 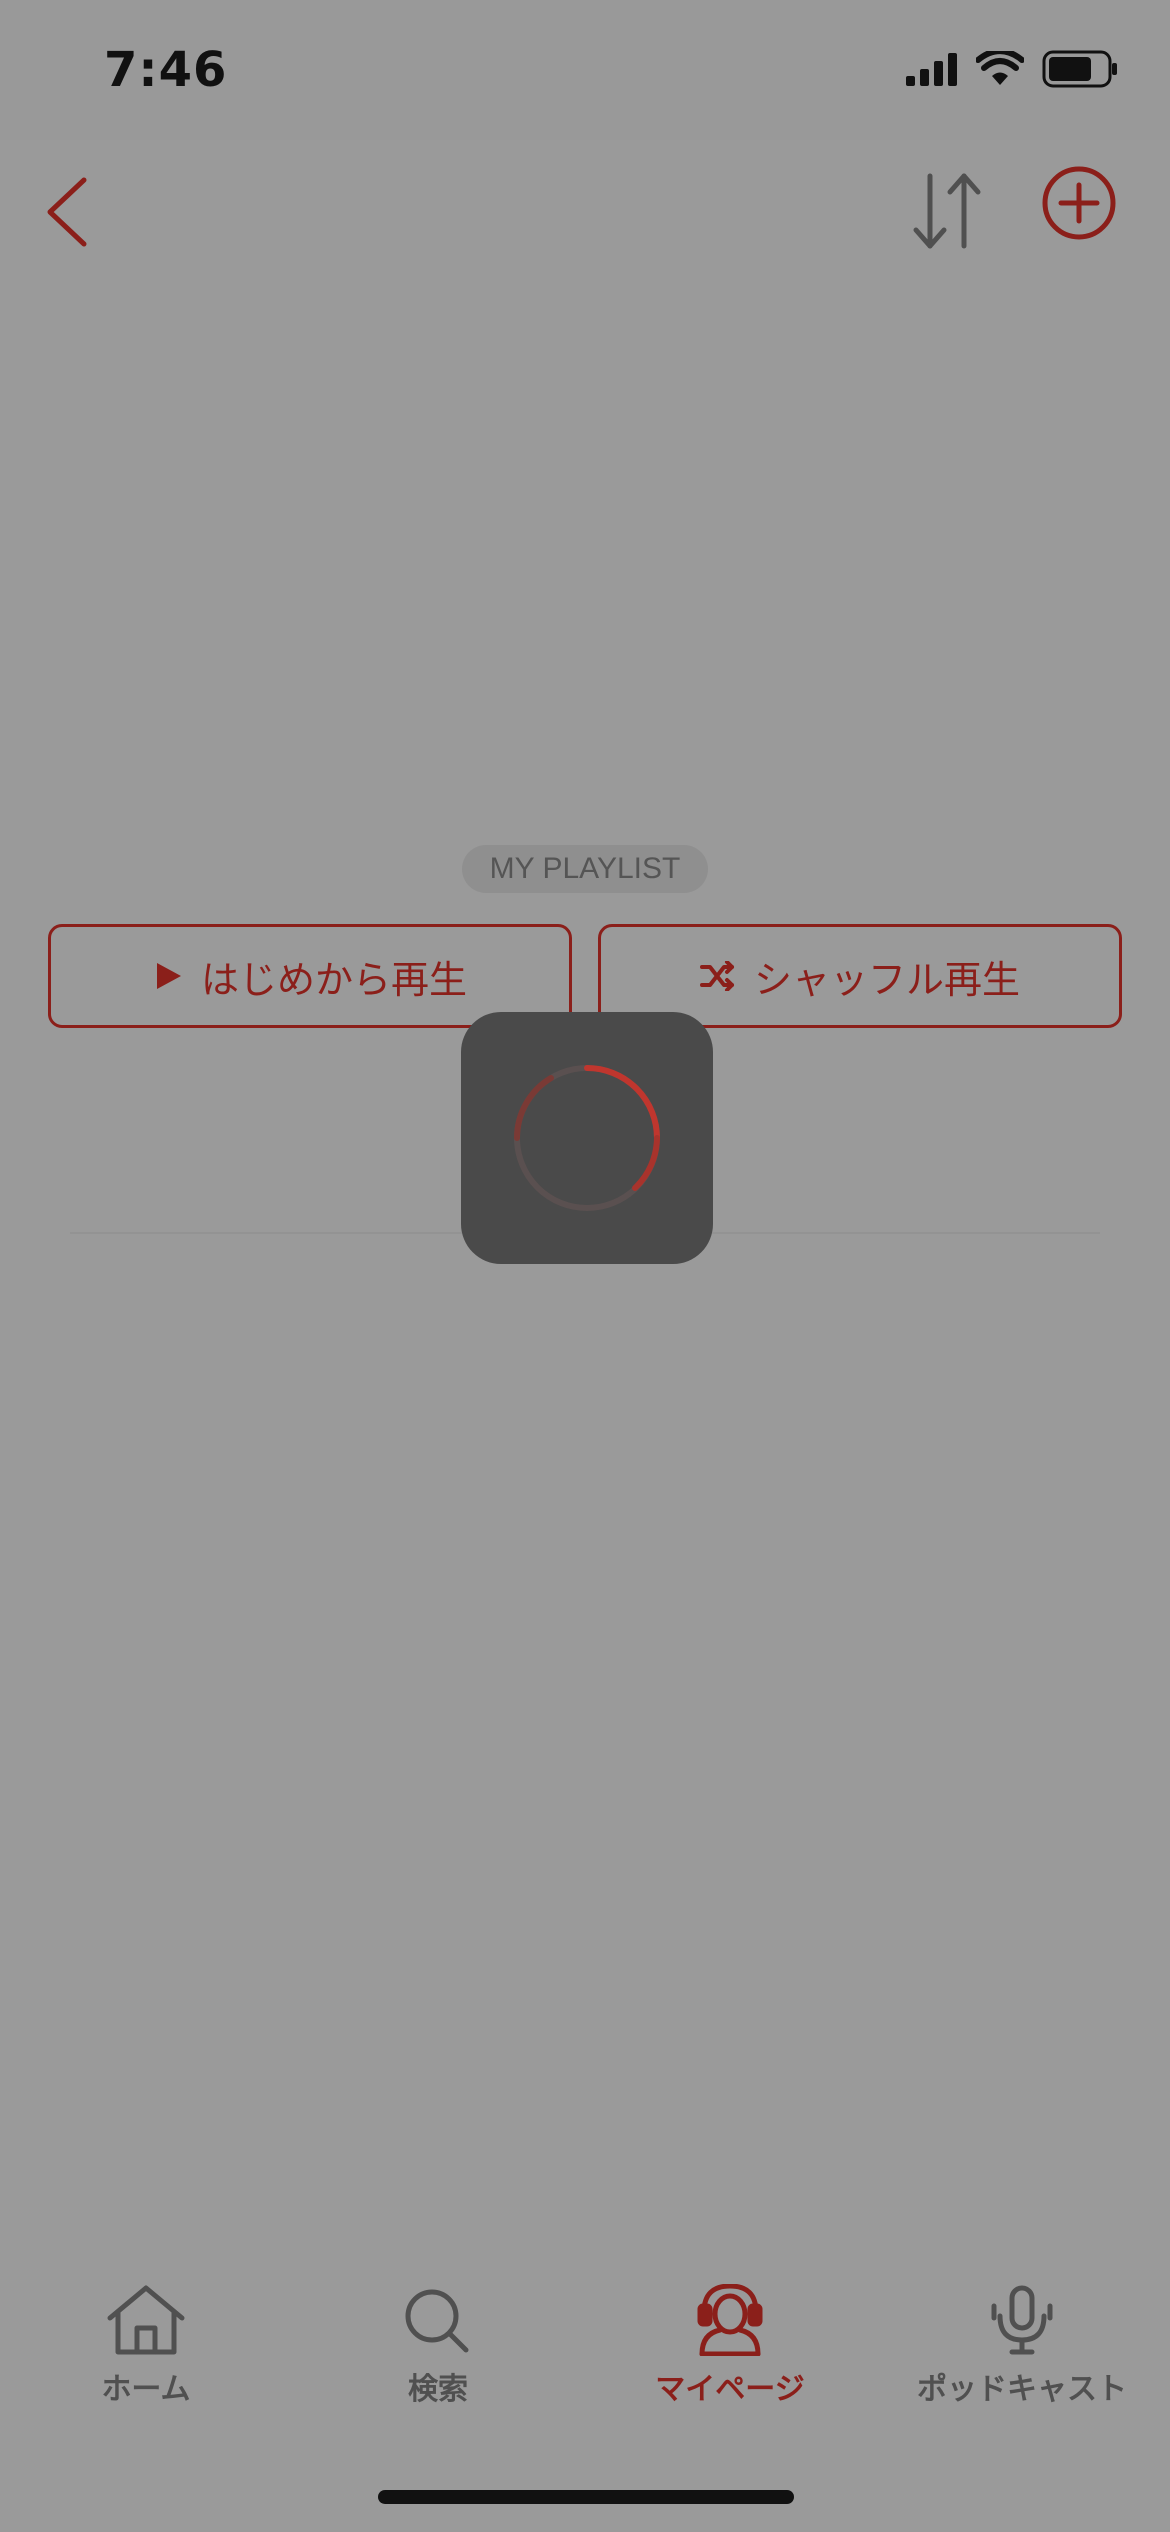 What do you see at coordinates (585, 869) in the screenshot?
I see `playlist-tag: MY PLAYLIST` at bounding box center [585, 869].